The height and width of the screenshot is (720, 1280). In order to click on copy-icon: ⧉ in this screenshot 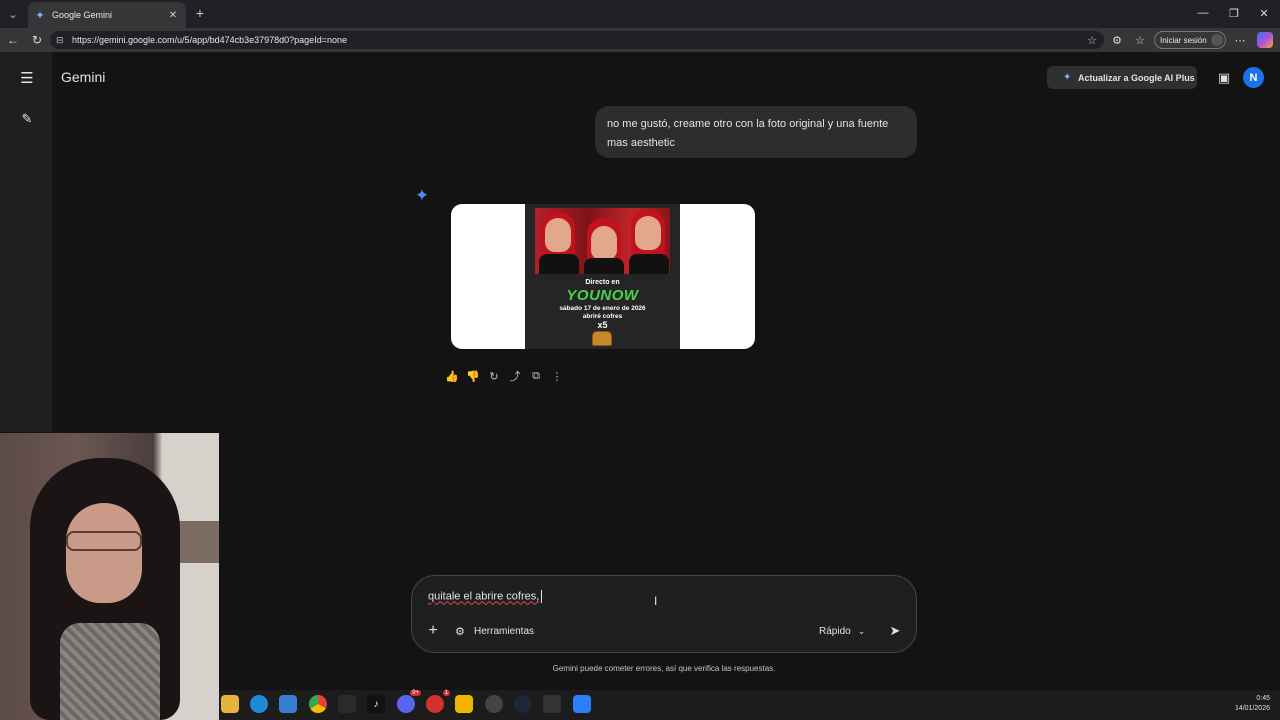, I will do `click(536, 376)`.